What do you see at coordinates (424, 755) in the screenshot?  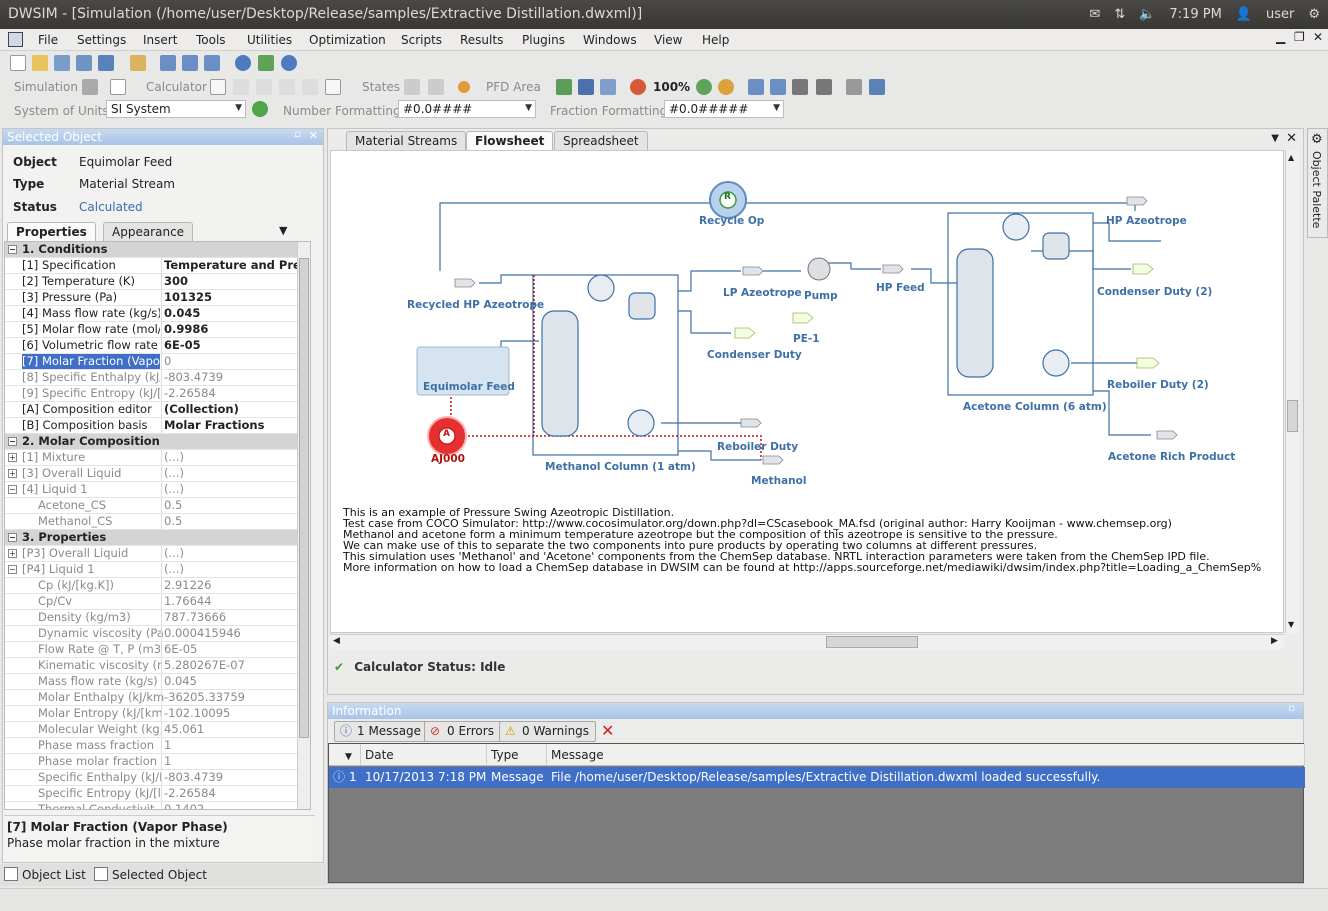 I see `header-date: Date` at bounding box center [424, 755].